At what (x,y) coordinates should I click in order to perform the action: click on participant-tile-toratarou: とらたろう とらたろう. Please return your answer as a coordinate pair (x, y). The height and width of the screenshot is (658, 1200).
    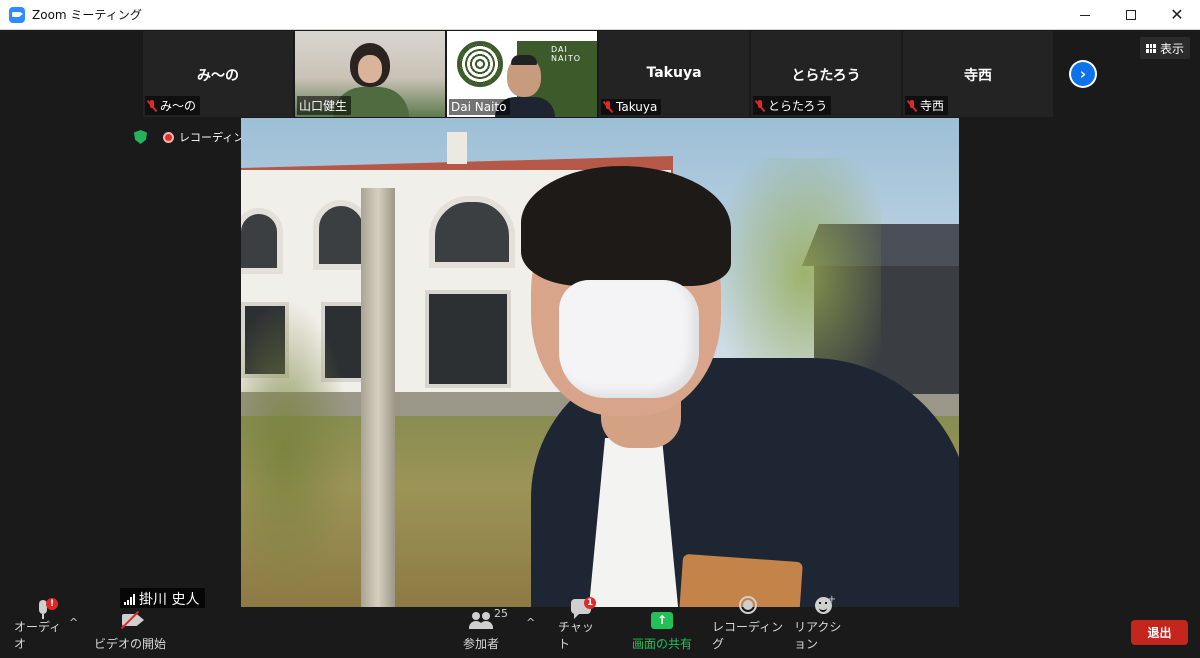
    Looking at the image, I should click on (826, 74).